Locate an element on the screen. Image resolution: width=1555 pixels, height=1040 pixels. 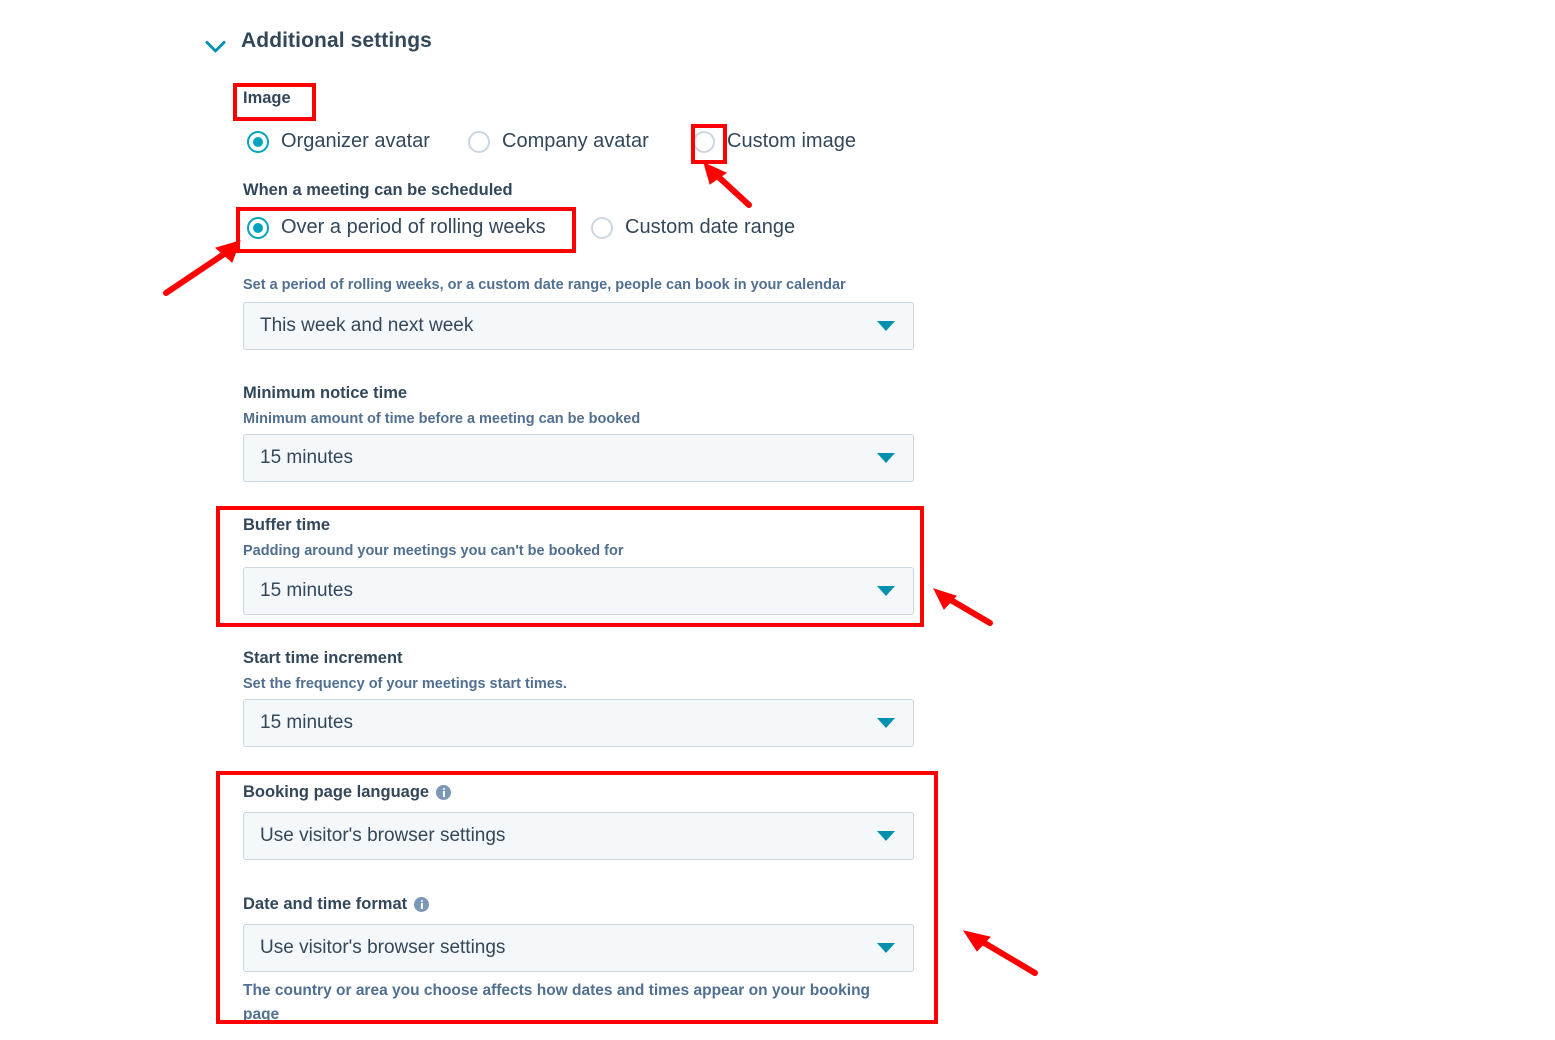
minimum-notice-time-select: 15 minutes is located at coordinates (578, 458).